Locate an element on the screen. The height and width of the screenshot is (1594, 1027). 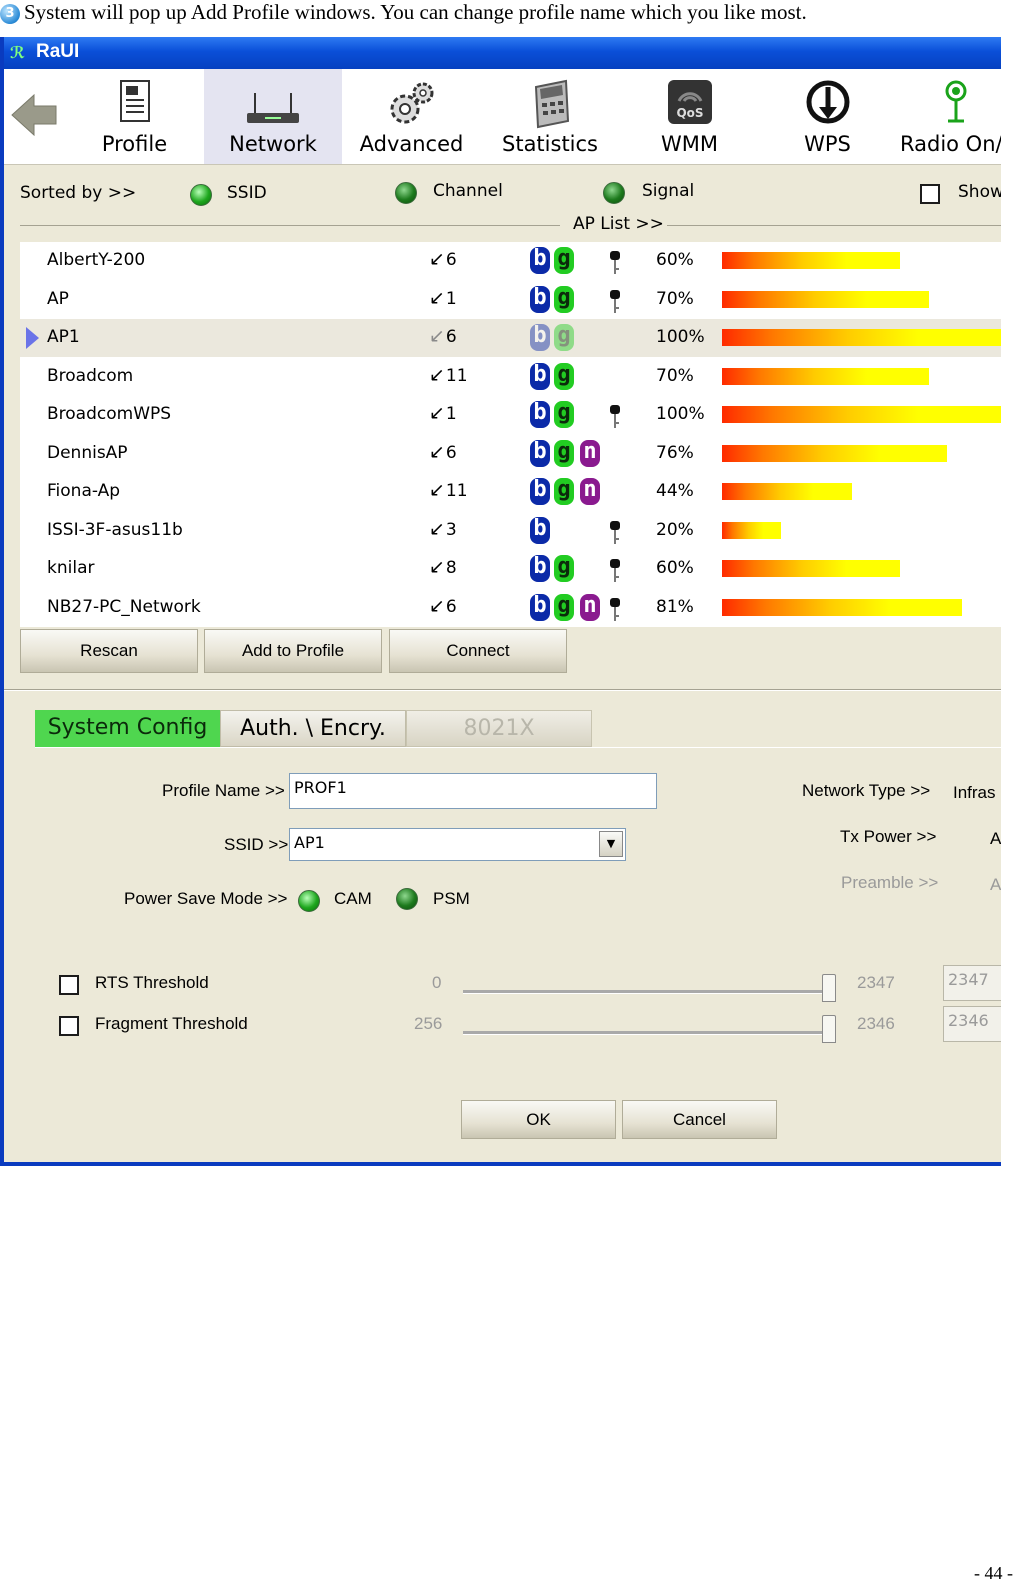
ap-ssid: NB27-PC_Network is located at coordinates (124, 606).